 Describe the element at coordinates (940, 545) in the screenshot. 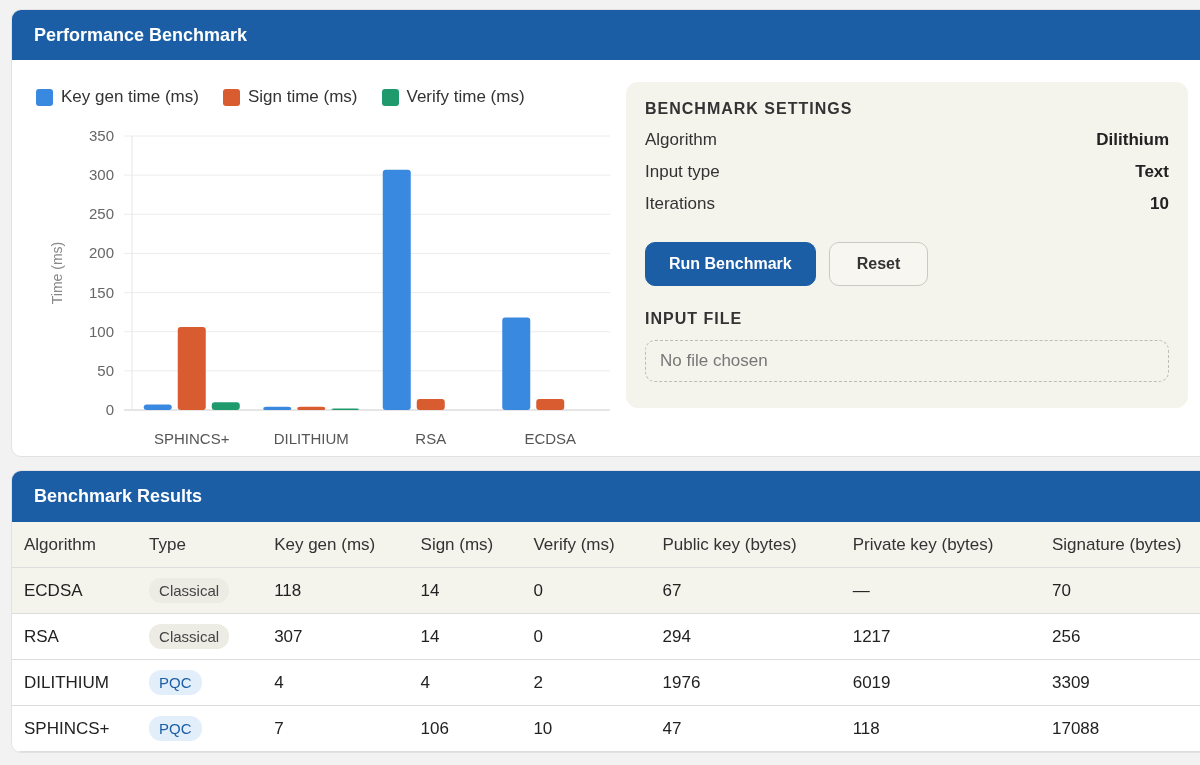

I see `column-header: Private key (bytes)` at that location.